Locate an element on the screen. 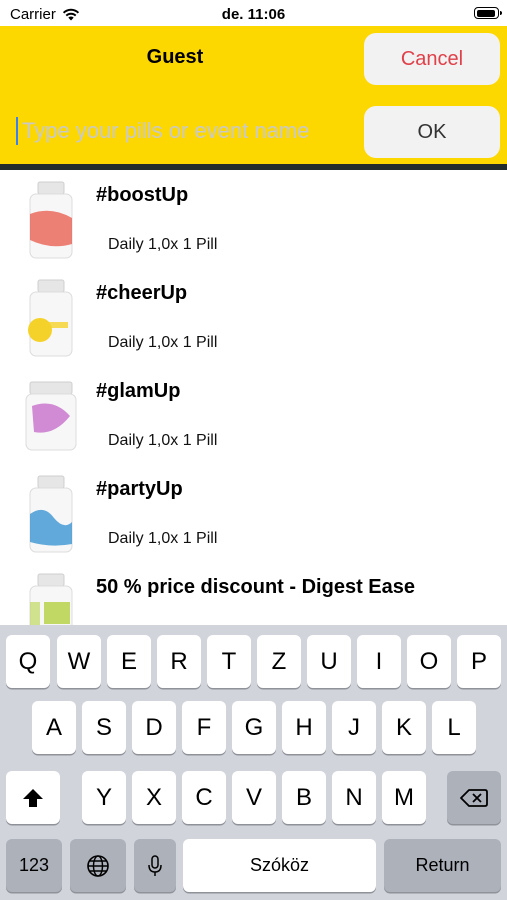  battery-icon is located at coordinates (488, 13).